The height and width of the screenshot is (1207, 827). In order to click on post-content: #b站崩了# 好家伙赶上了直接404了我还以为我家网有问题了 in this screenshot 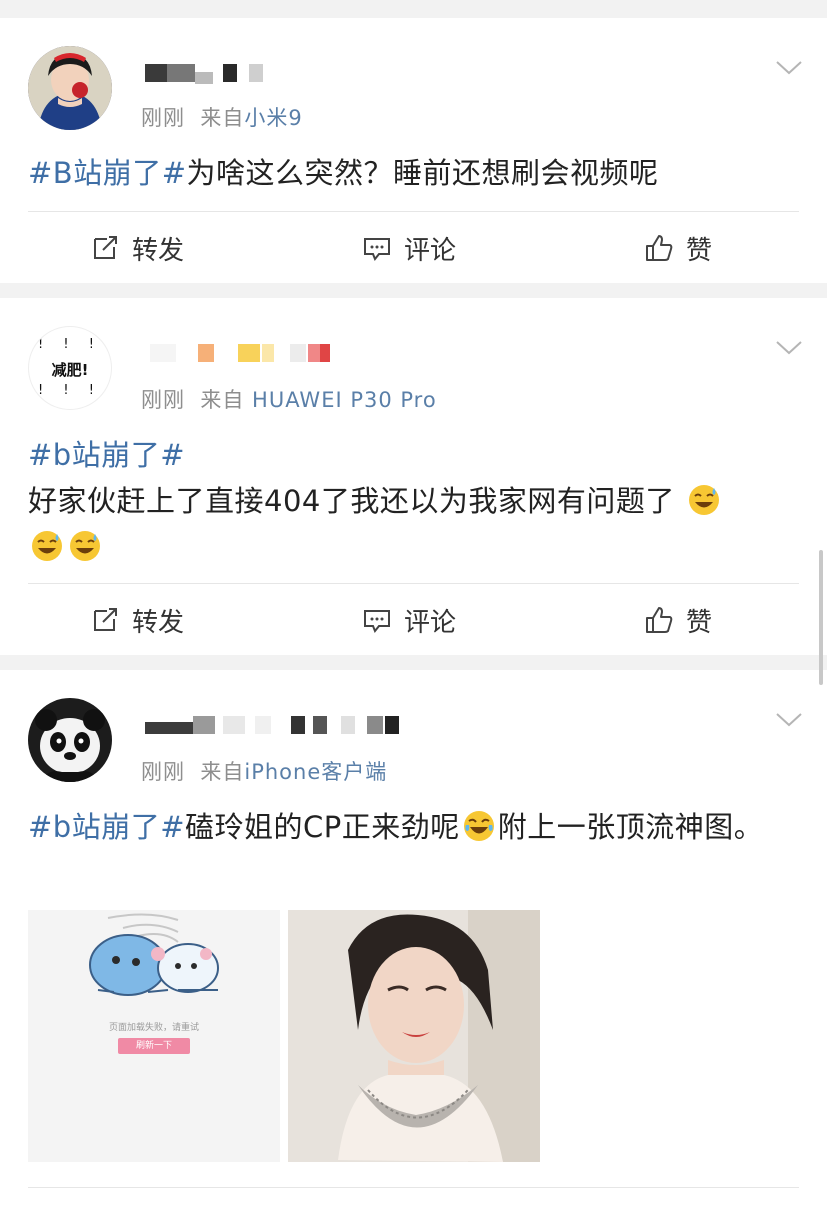, I will do `click(413, 501)`.